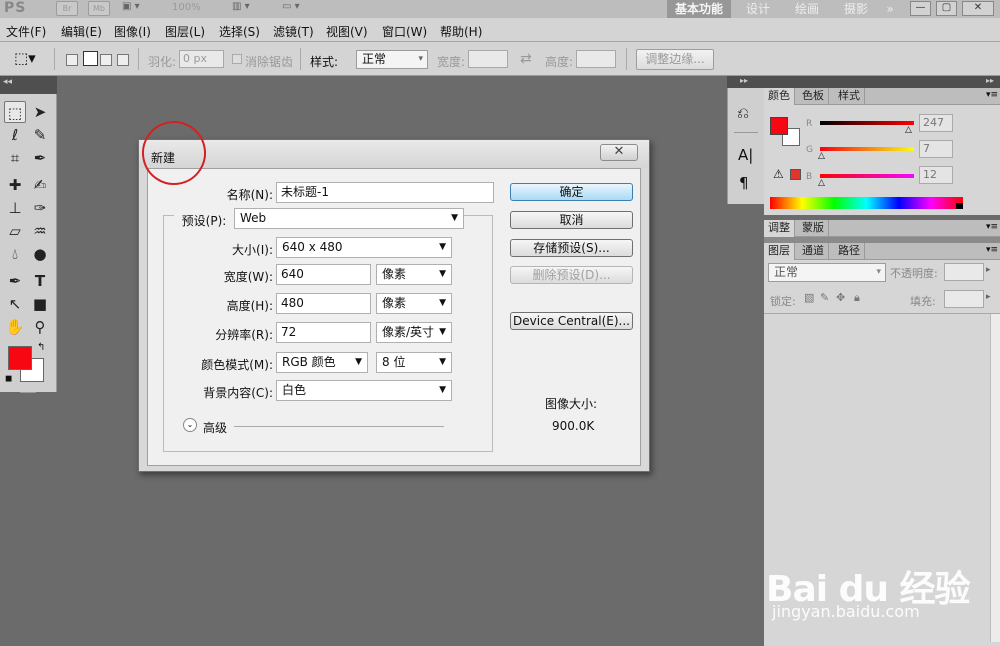 This screenshot has height=646, width=1000. I want to click on bridge-icon: Br, so click(67, 8).